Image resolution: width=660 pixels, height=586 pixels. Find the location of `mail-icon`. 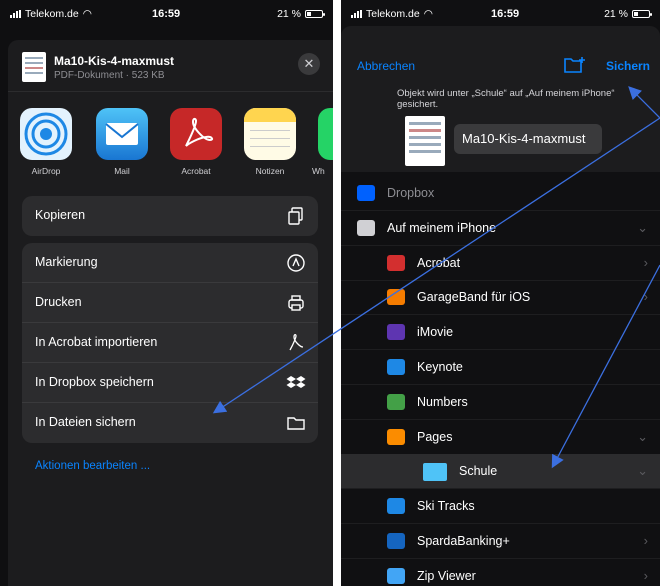

mail-icon is located at coordinates (122, 134).